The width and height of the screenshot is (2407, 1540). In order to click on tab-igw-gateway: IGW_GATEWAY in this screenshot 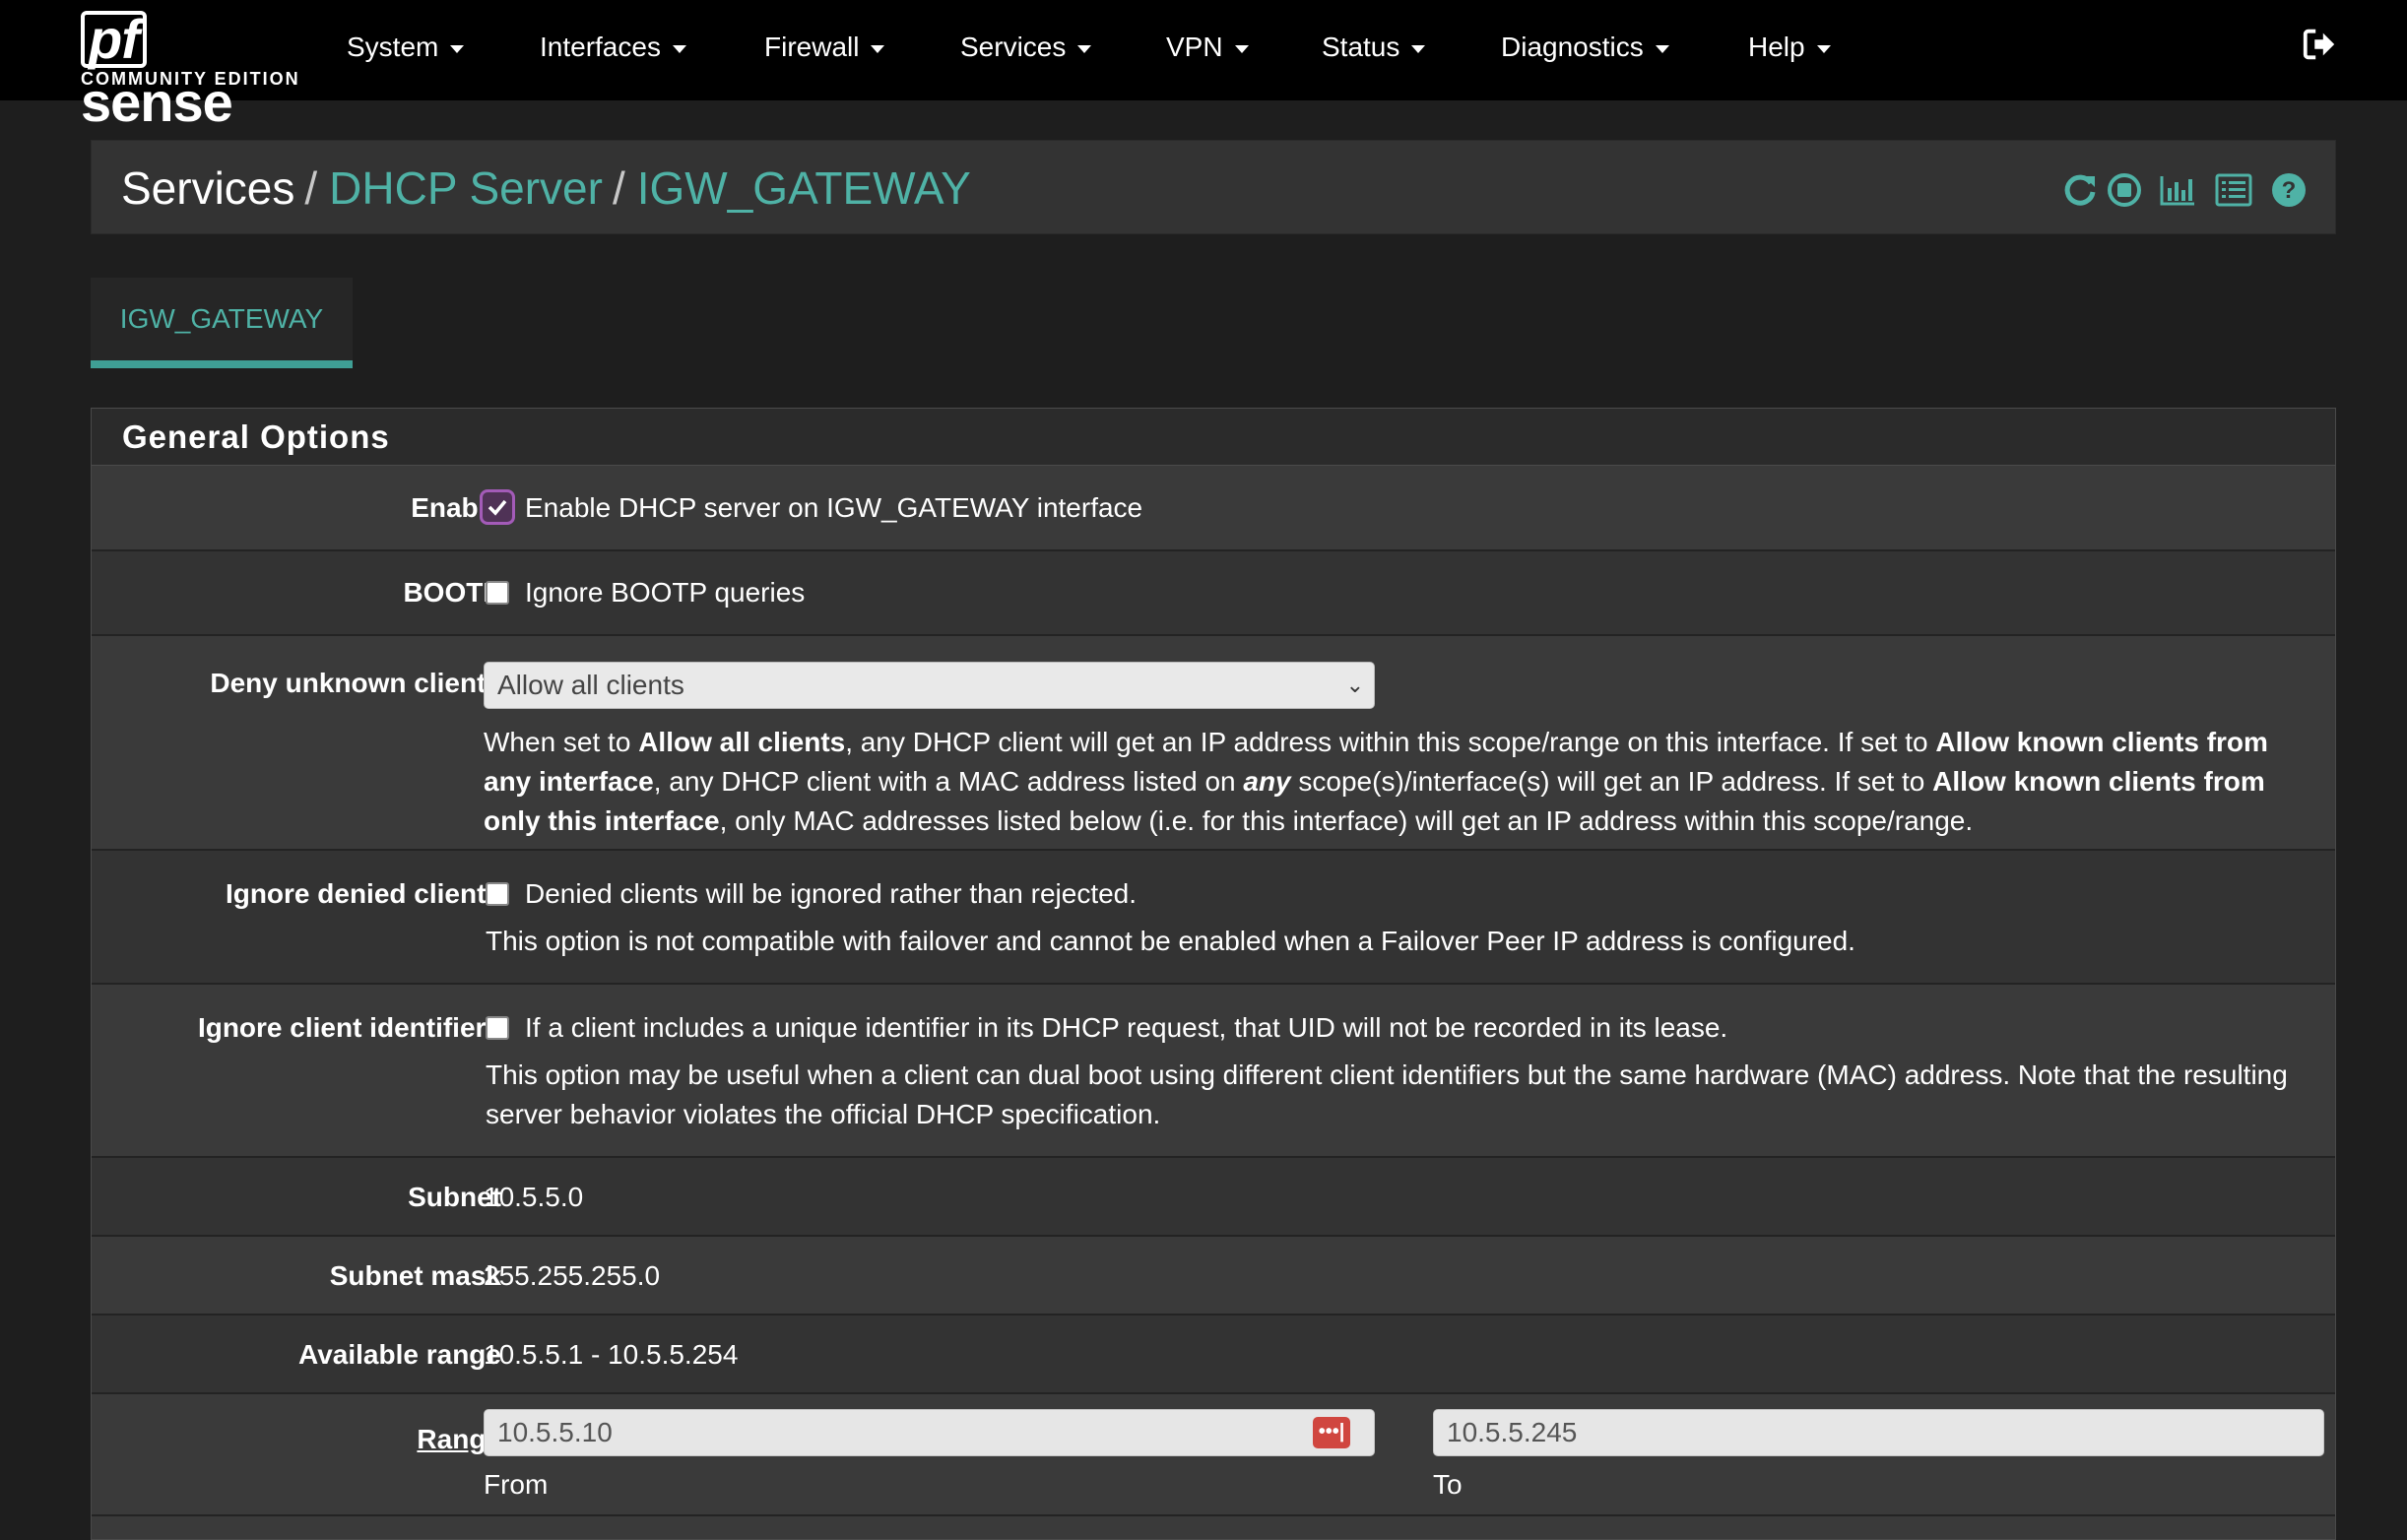, I will do `click(222, 323)`.